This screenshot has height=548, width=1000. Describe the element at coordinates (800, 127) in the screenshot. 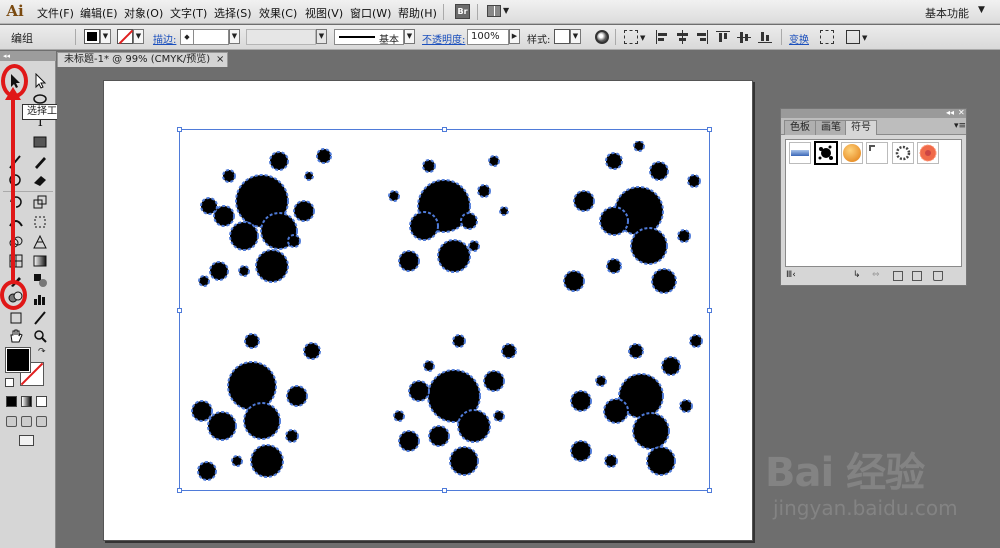

I see `tab-swatches: 色板` at that location.